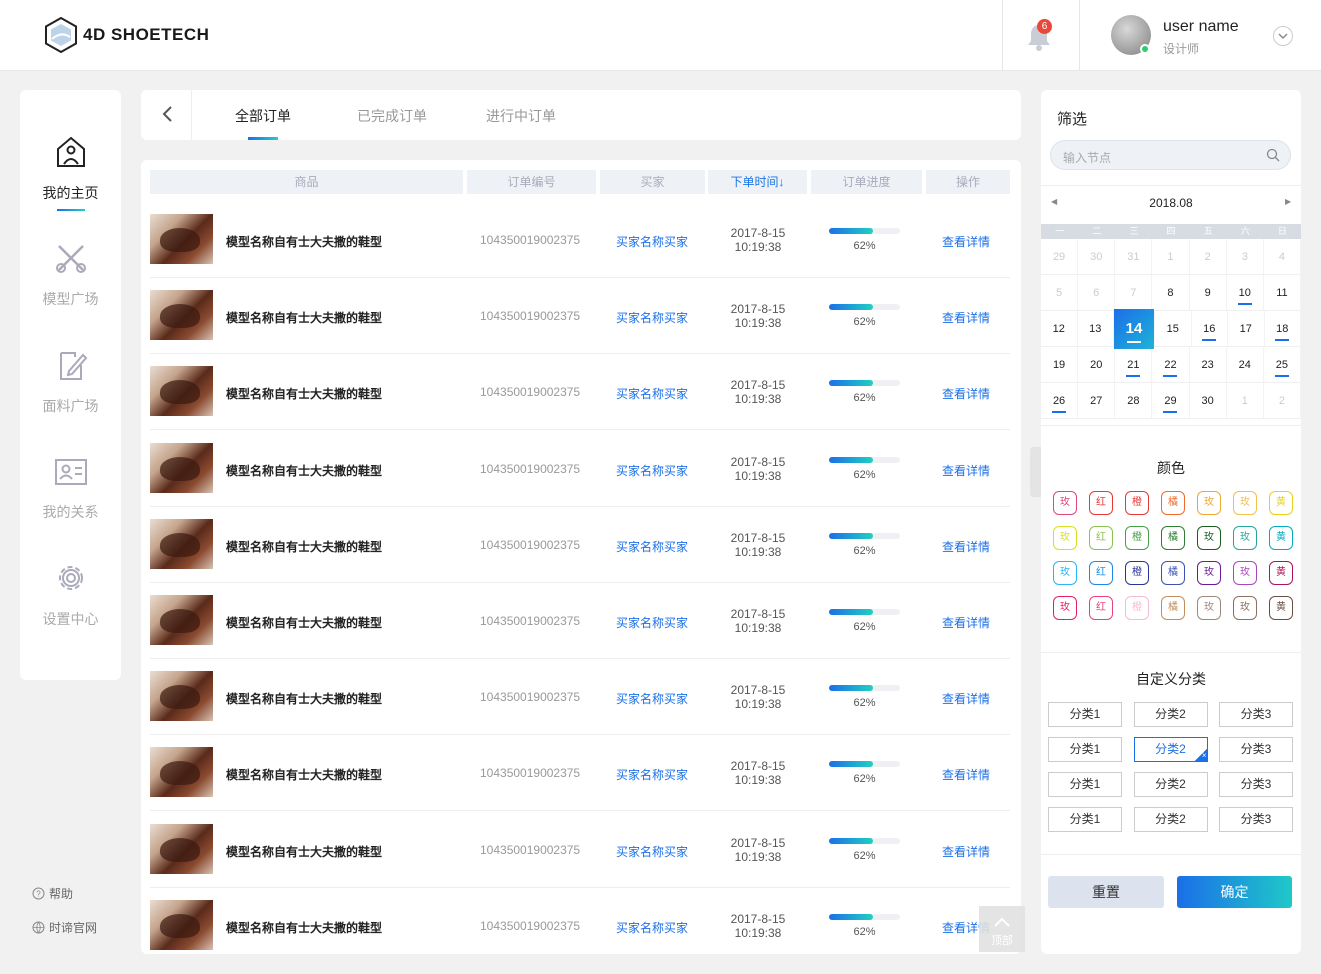 The width and height of the screenshot is (1321, 974). What do you see at coordinates (70, 594) in the screenshot?
I see `sidebar-item-settings: 设置中心` at bounding box center [70, 594].